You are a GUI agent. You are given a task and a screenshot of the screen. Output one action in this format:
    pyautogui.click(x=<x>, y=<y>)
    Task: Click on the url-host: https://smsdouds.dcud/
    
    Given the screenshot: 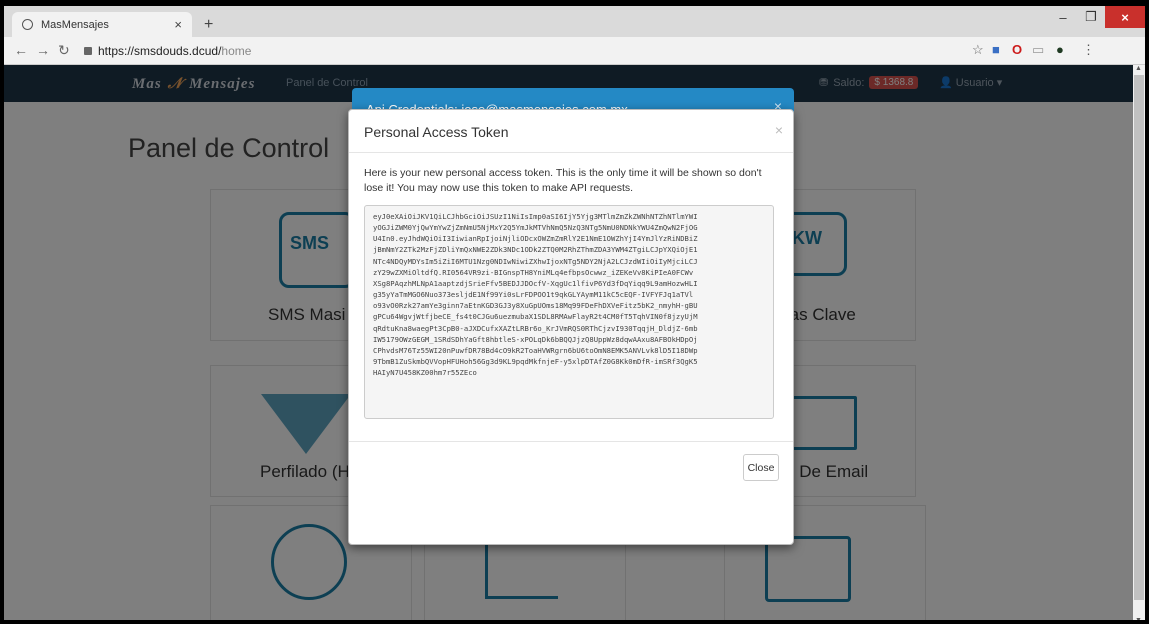 What is the action you would take?
    pyautogui.click(x=160, y=50)
    